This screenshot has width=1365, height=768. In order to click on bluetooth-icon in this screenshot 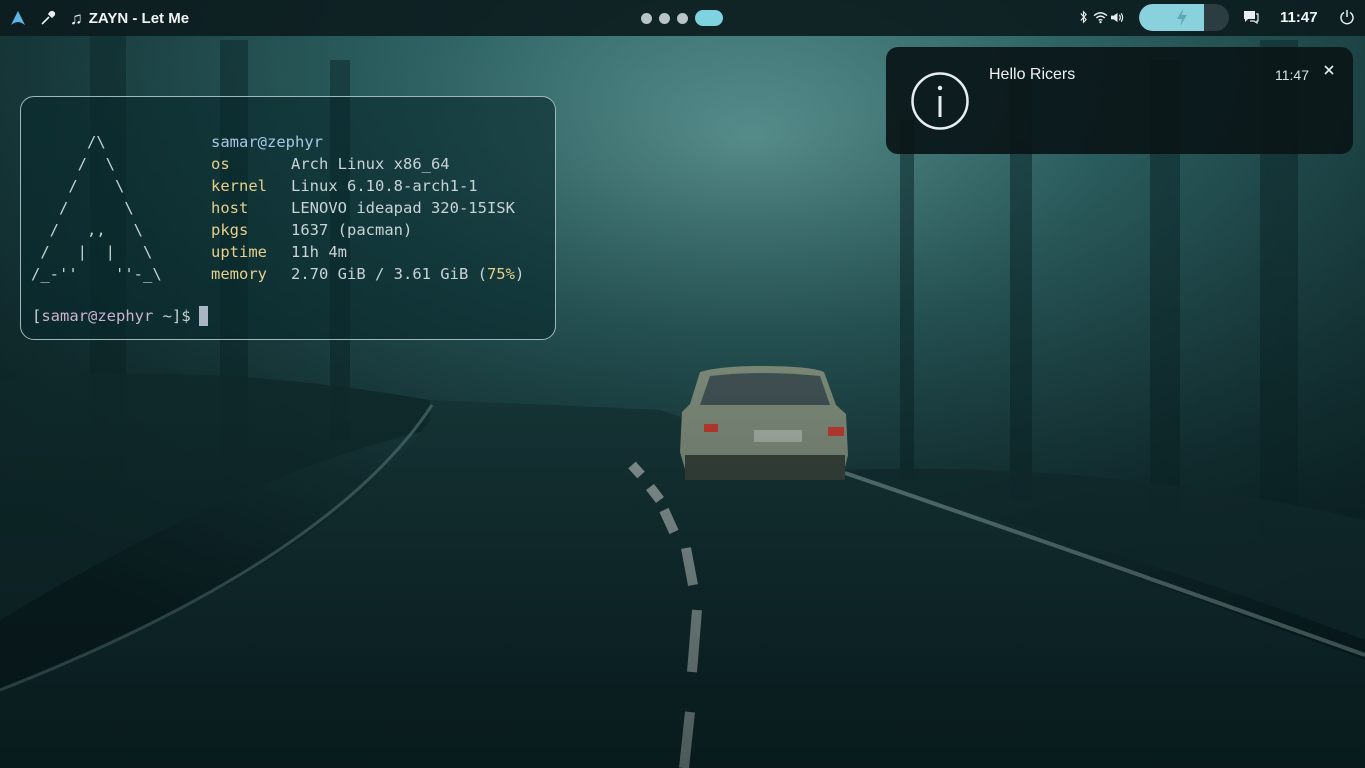, I will do `click(1083, 17)`.